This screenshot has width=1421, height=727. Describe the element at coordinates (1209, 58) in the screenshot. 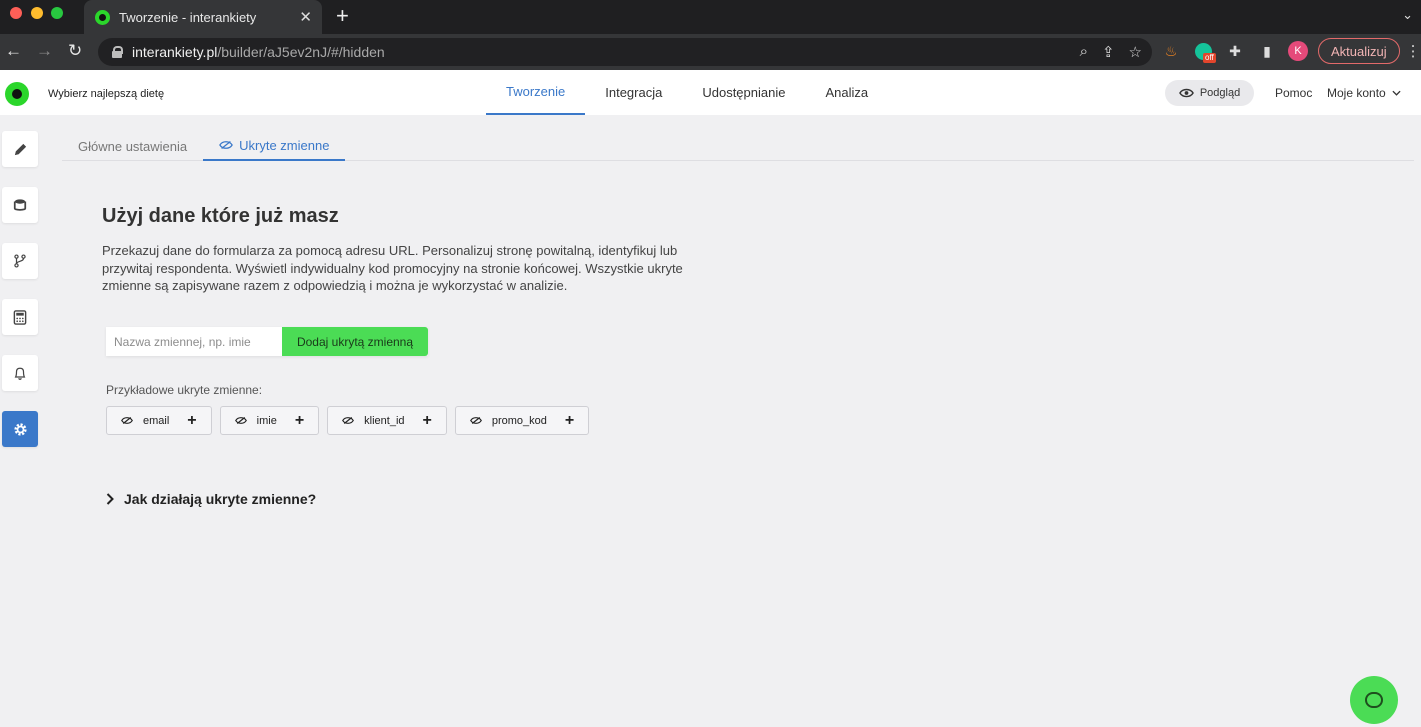

I see `extension-off-badge: off` at that location.